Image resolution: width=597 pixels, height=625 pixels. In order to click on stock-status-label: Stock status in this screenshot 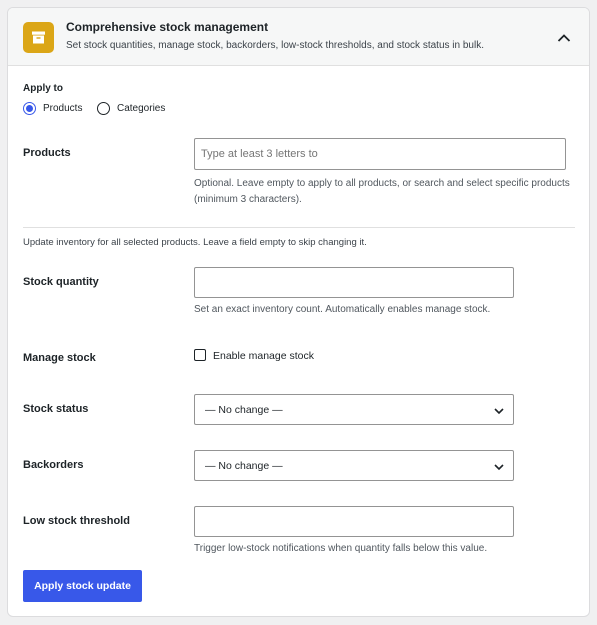, I will do `click(56, 409)`.